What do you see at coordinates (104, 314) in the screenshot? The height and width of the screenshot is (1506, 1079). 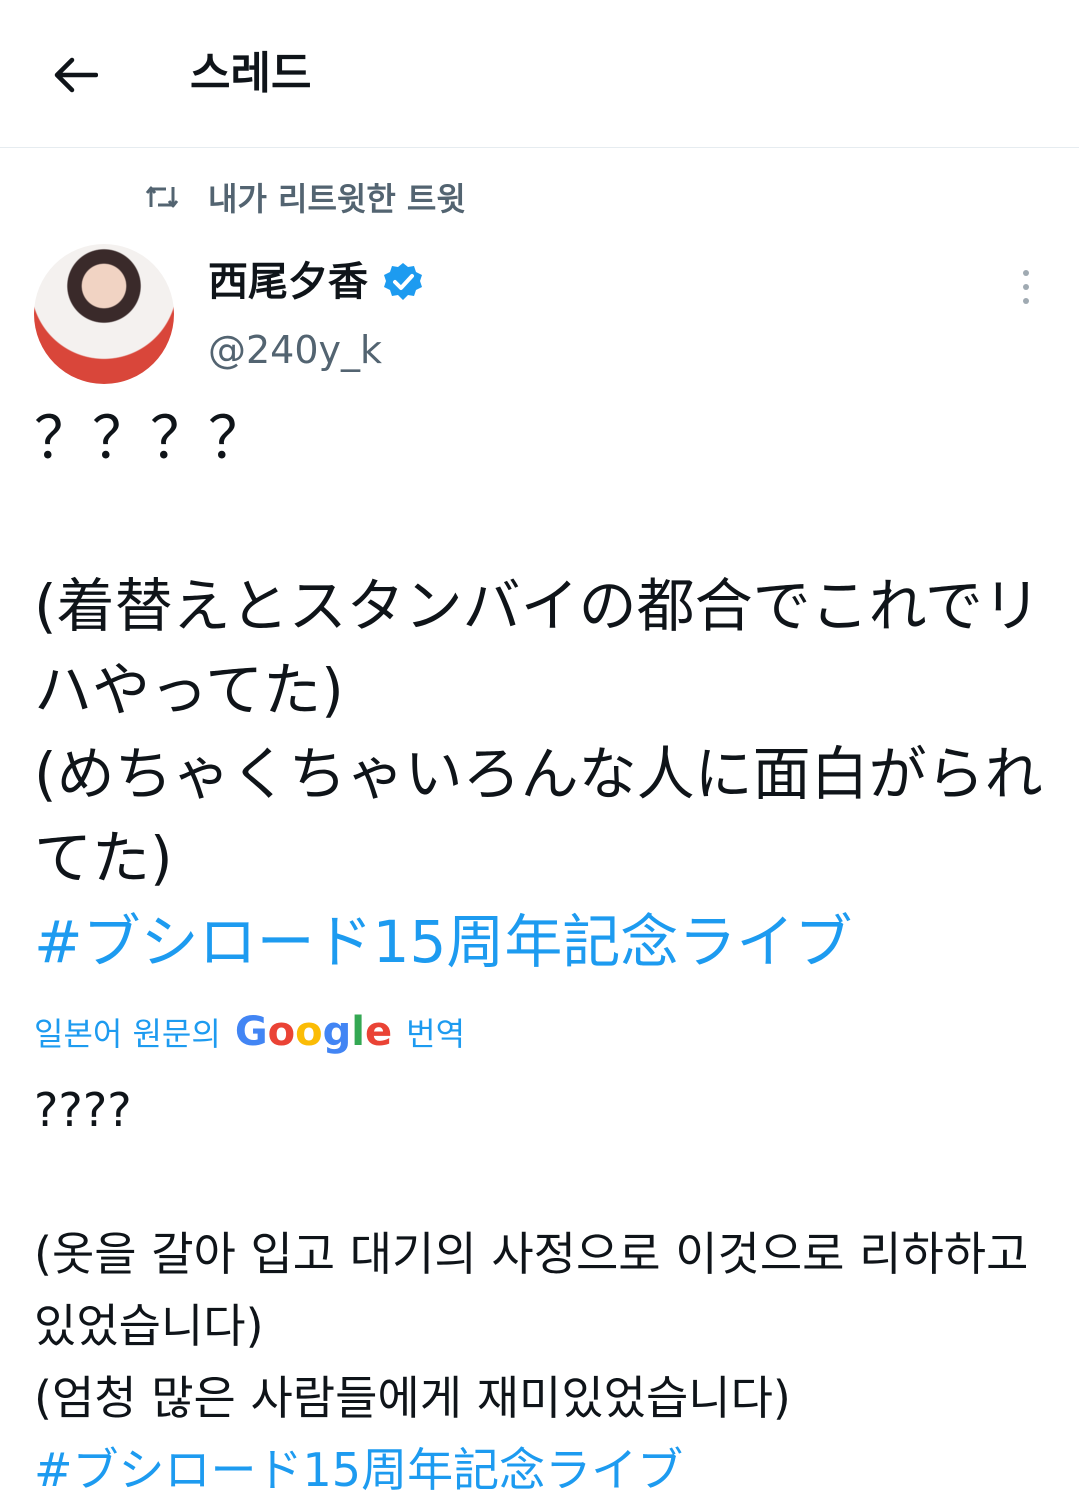 I see `author-avatar` at bounding box center [104, 314].